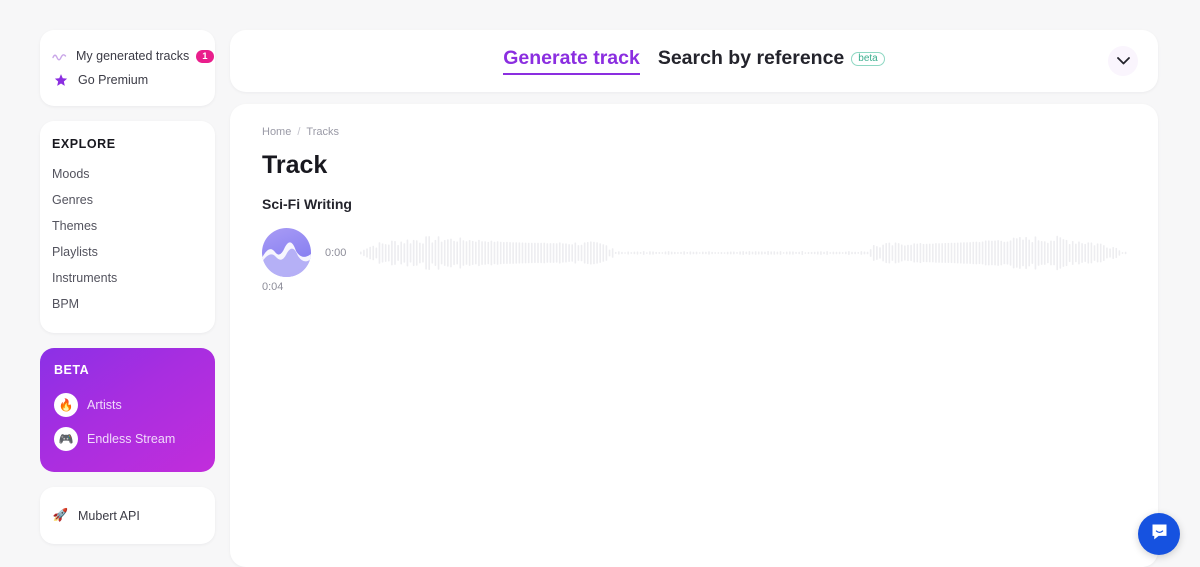 This screenshot has width=1200, height=567. Describe the element at coordinates (127, 405) in the screenshot. I see `sidebar-item-artists: 🔥 Artists` at that location.